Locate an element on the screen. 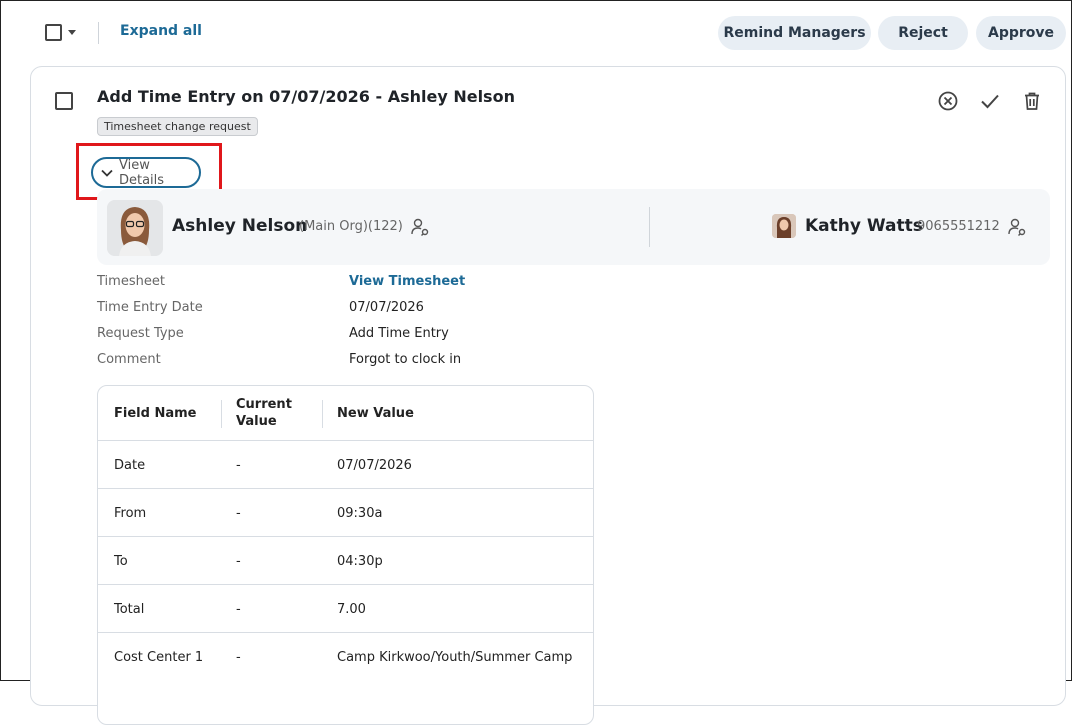  select-all-checkbox is located at coordinates (53, 32).